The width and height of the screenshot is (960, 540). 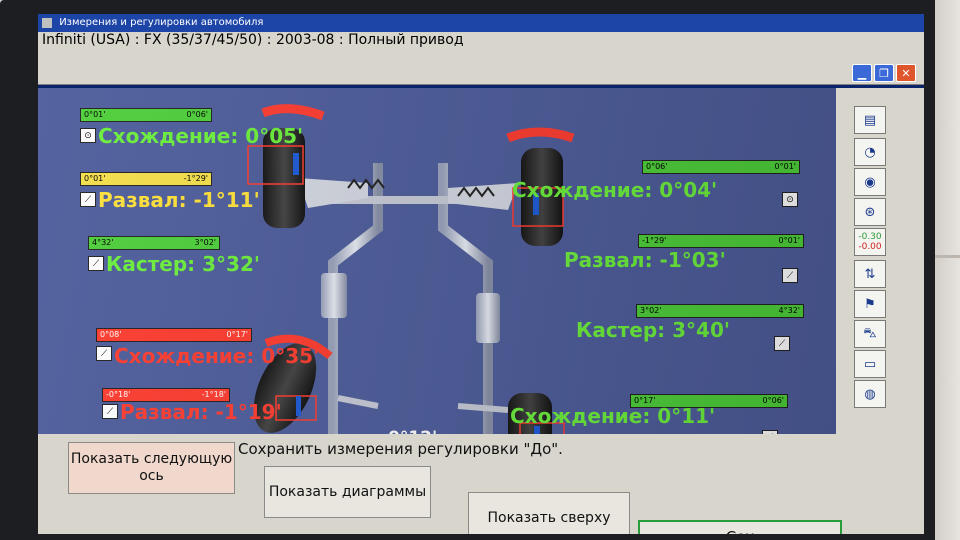 I want to click on toe-value-fl: Схождение: 0°05', so click(x=201, y=136).